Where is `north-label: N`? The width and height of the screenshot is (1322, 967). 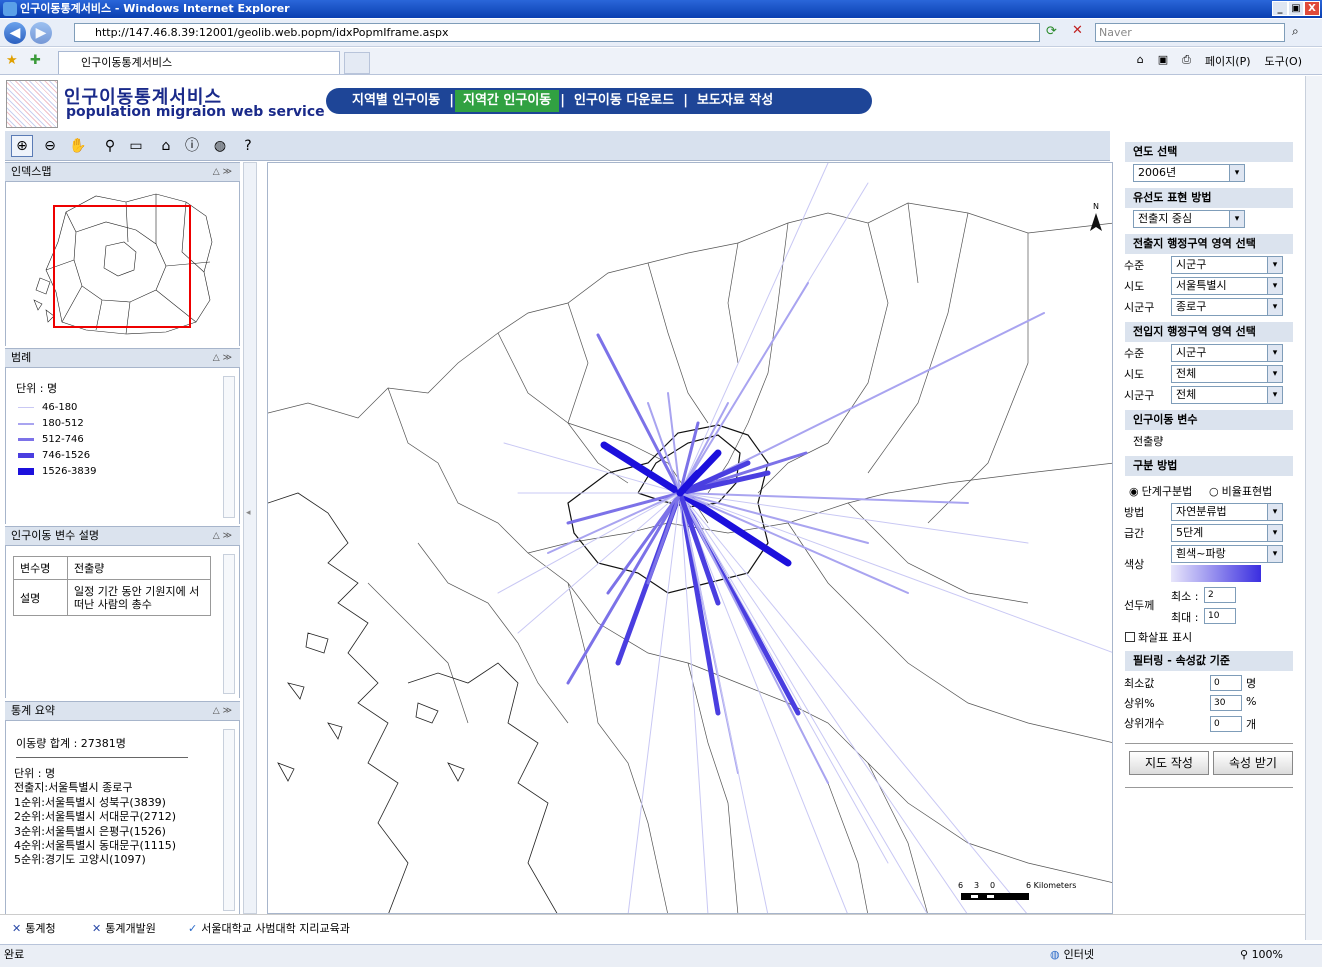
north-label: N is located at coordinates (1096, 206).